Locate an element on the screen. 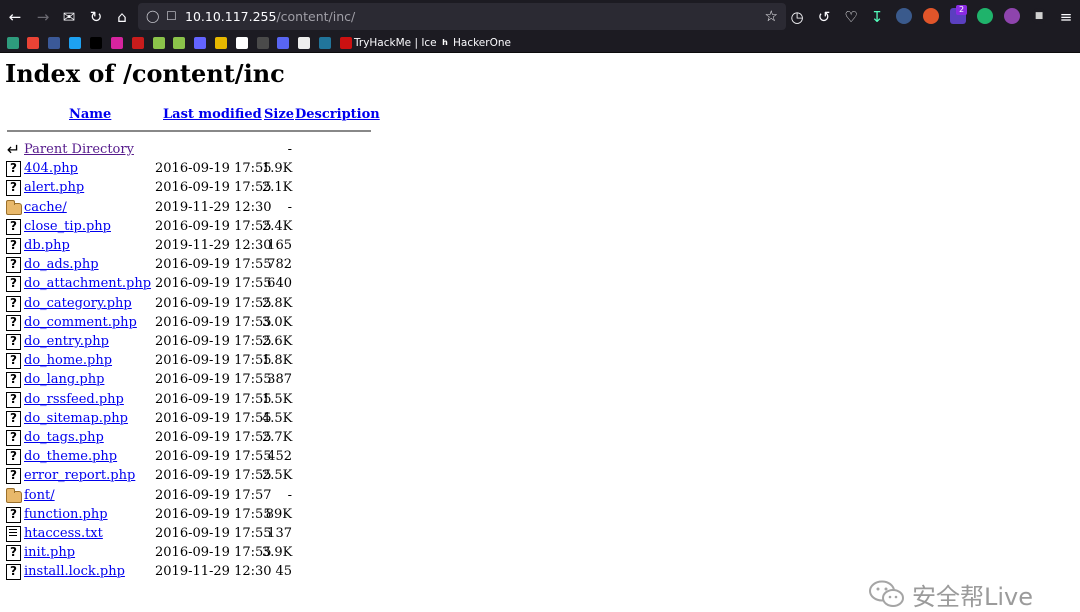  grammarly-icon is located at coordinates (985, 16).